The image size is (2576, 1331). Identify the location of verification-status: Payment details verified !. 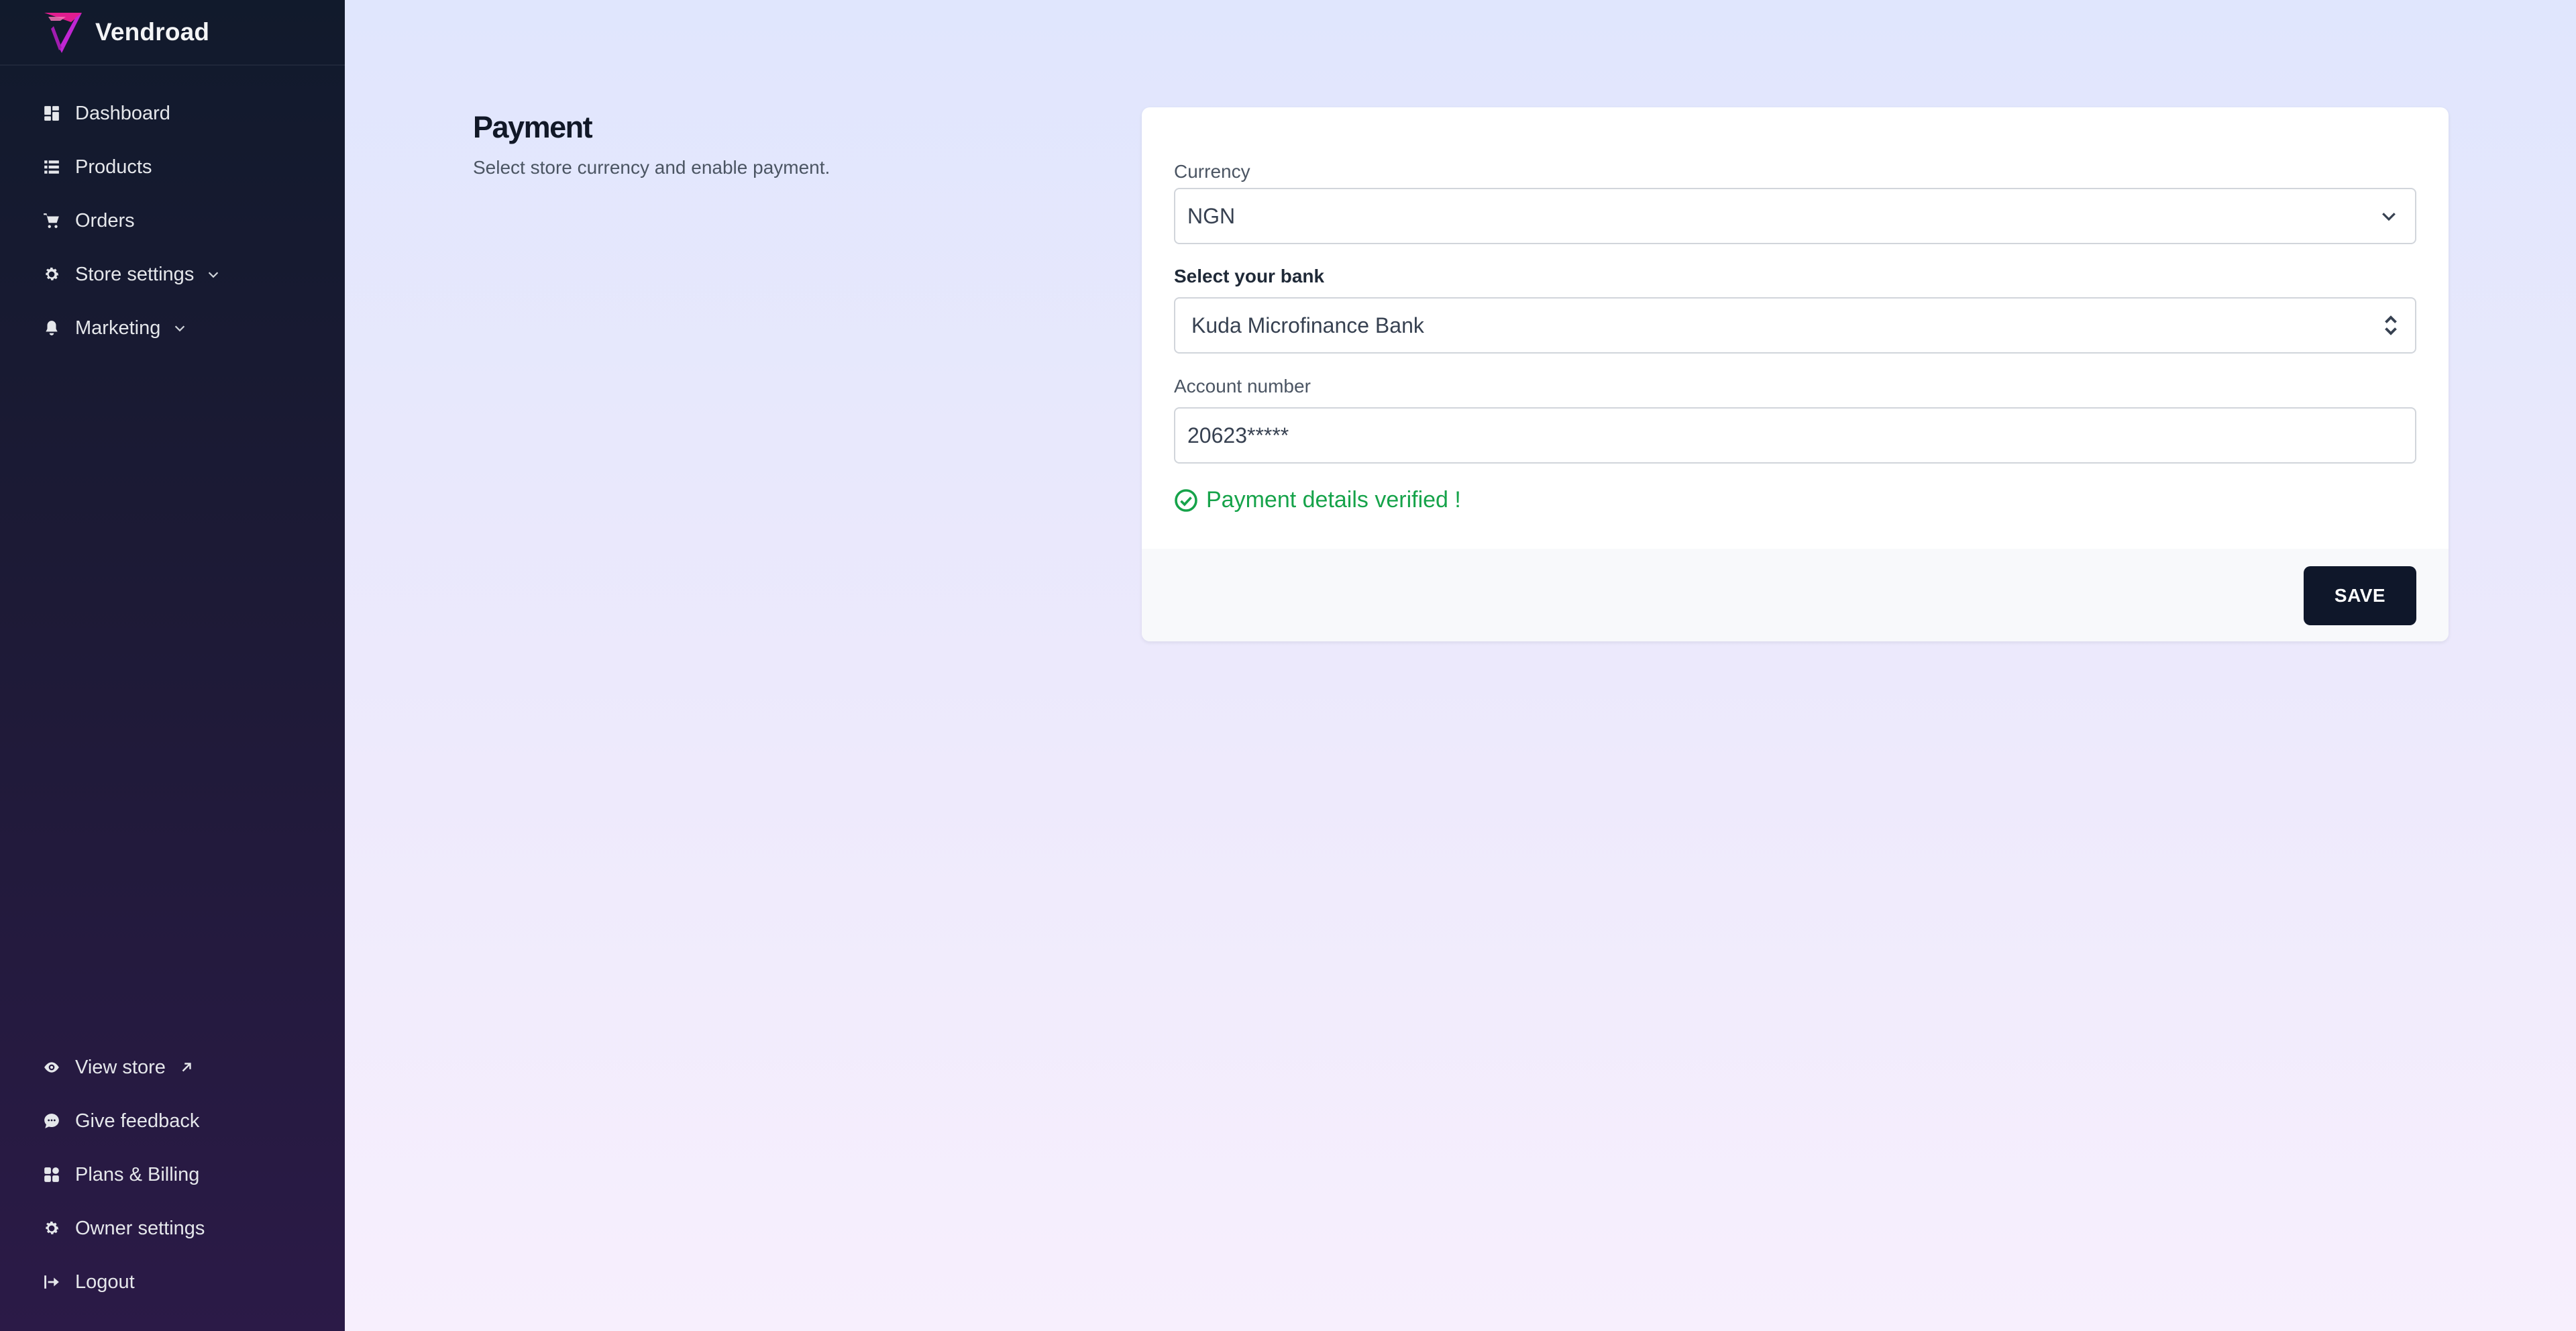
(1317, 500).